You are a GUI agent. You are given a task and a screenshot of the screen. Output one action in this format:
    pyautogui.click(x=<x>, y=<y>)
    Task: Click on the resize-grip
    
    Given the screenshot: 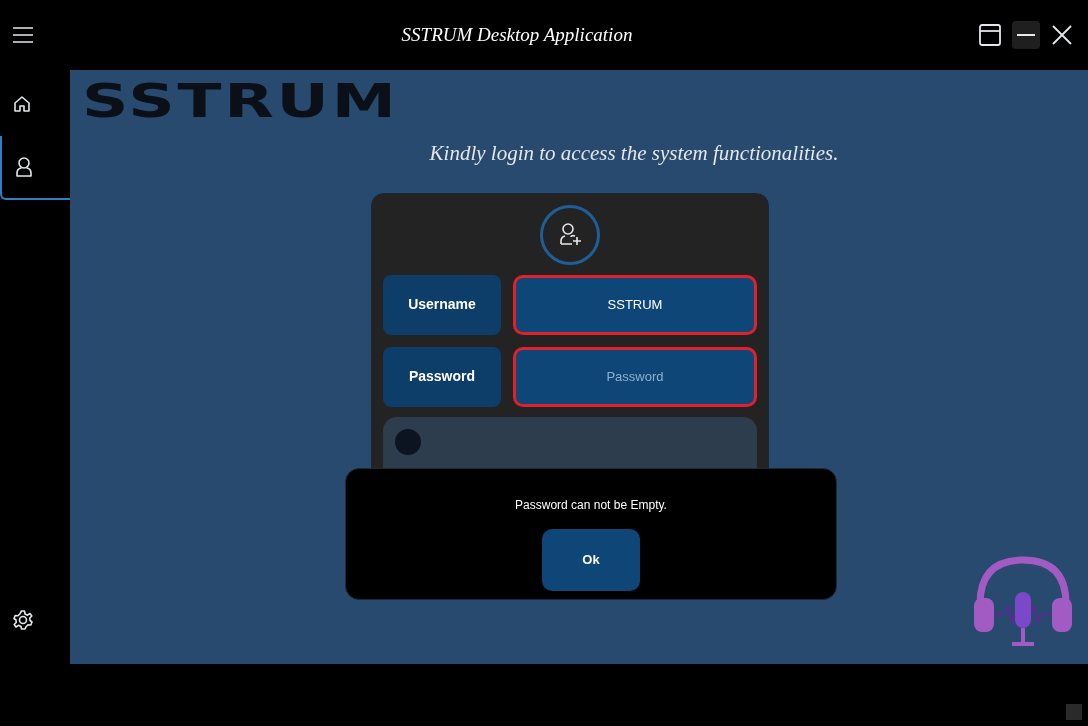 What is the action you would take?
    pyautogui.click(x=1074, y=712)
    